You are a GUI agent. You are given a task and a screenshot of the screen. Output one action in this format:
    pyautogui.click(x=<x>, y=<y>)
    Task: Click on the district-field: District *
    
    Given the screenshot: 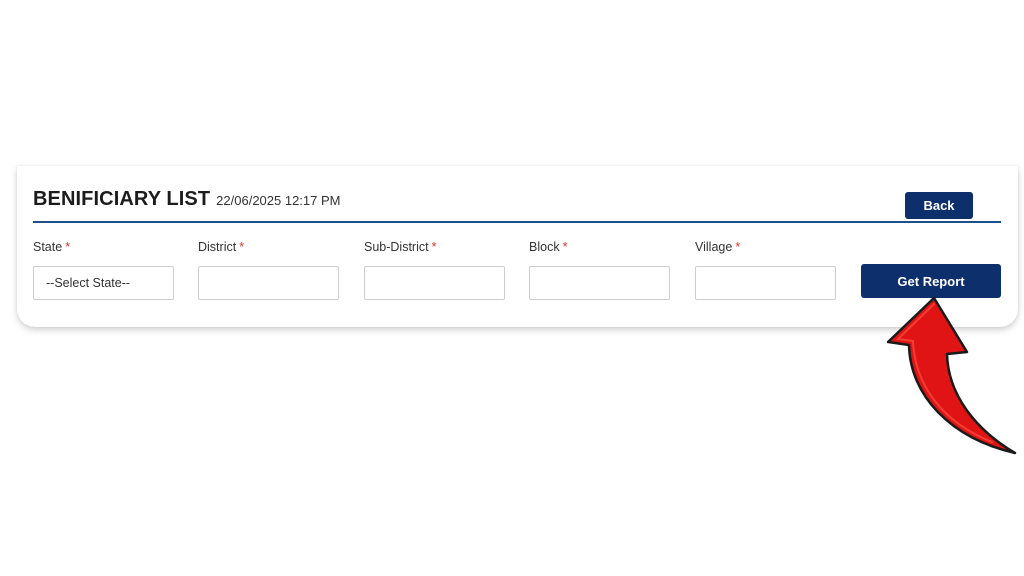 What is the action you would take?
    pyautogui.click(x=268, y=270)
    